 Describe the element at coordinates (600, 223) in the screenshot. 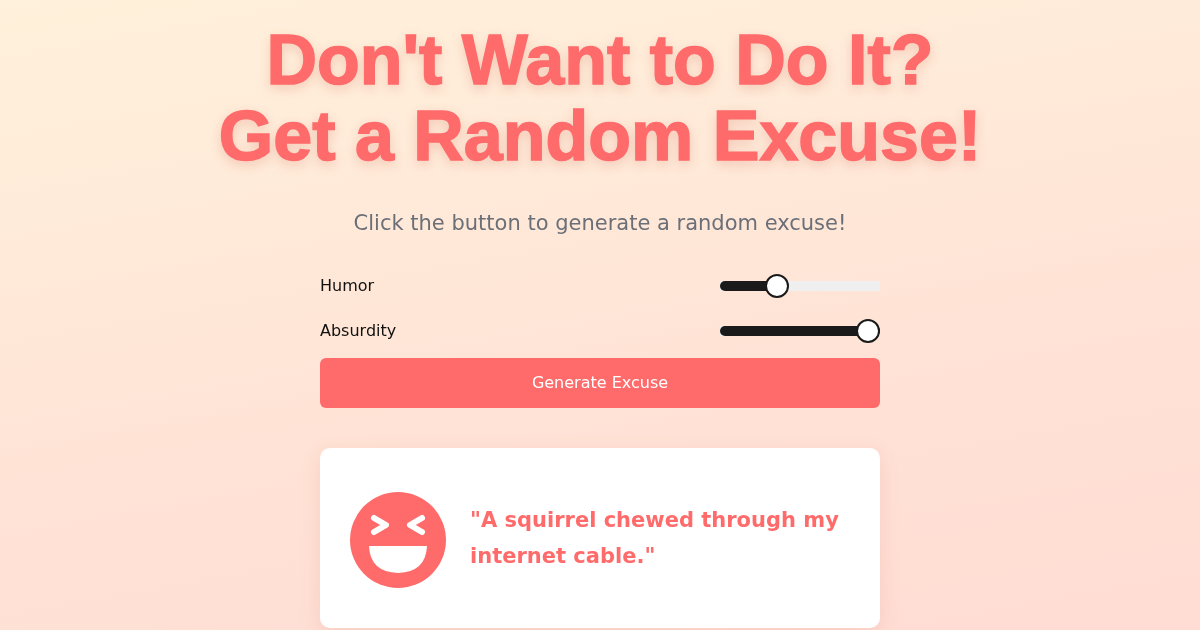

I see `subtitle: Click the button to generate a random excuse!` at that location.